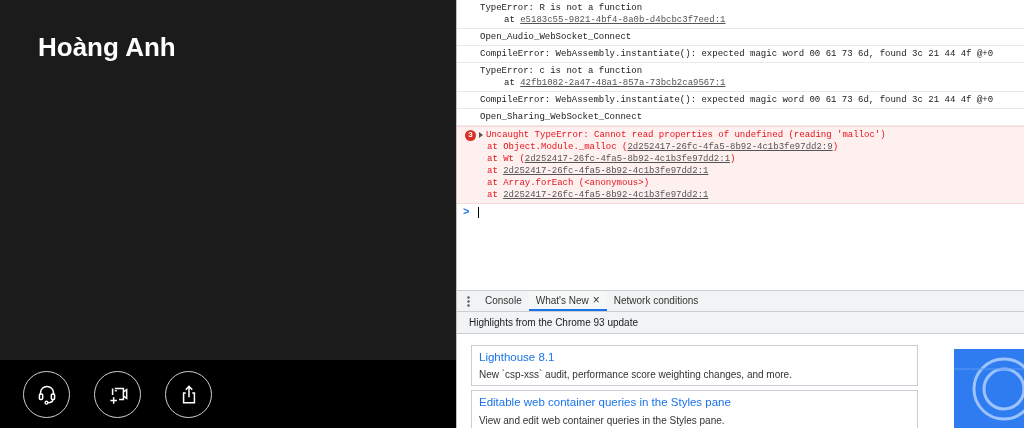 This screenshot has height=428, width=1024. Describe the element at coordinates (561, 71) in the screenshot. I see `message-text: TypeError: c is not a function` at that location.